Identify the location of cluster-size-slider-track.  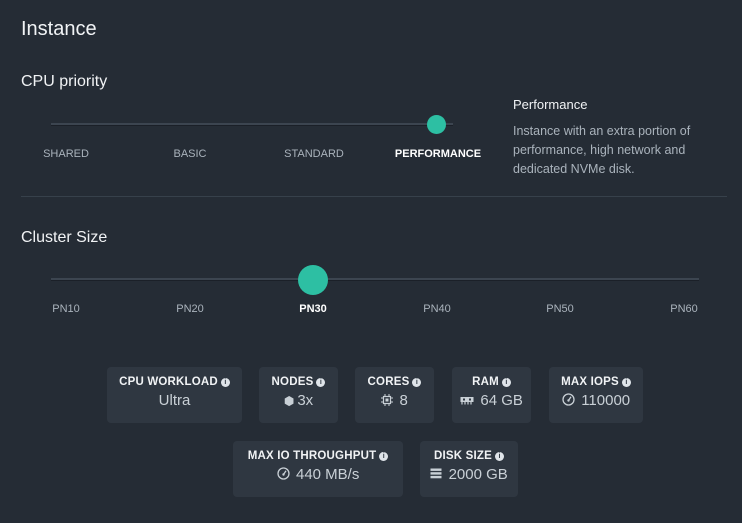
(375, 279).